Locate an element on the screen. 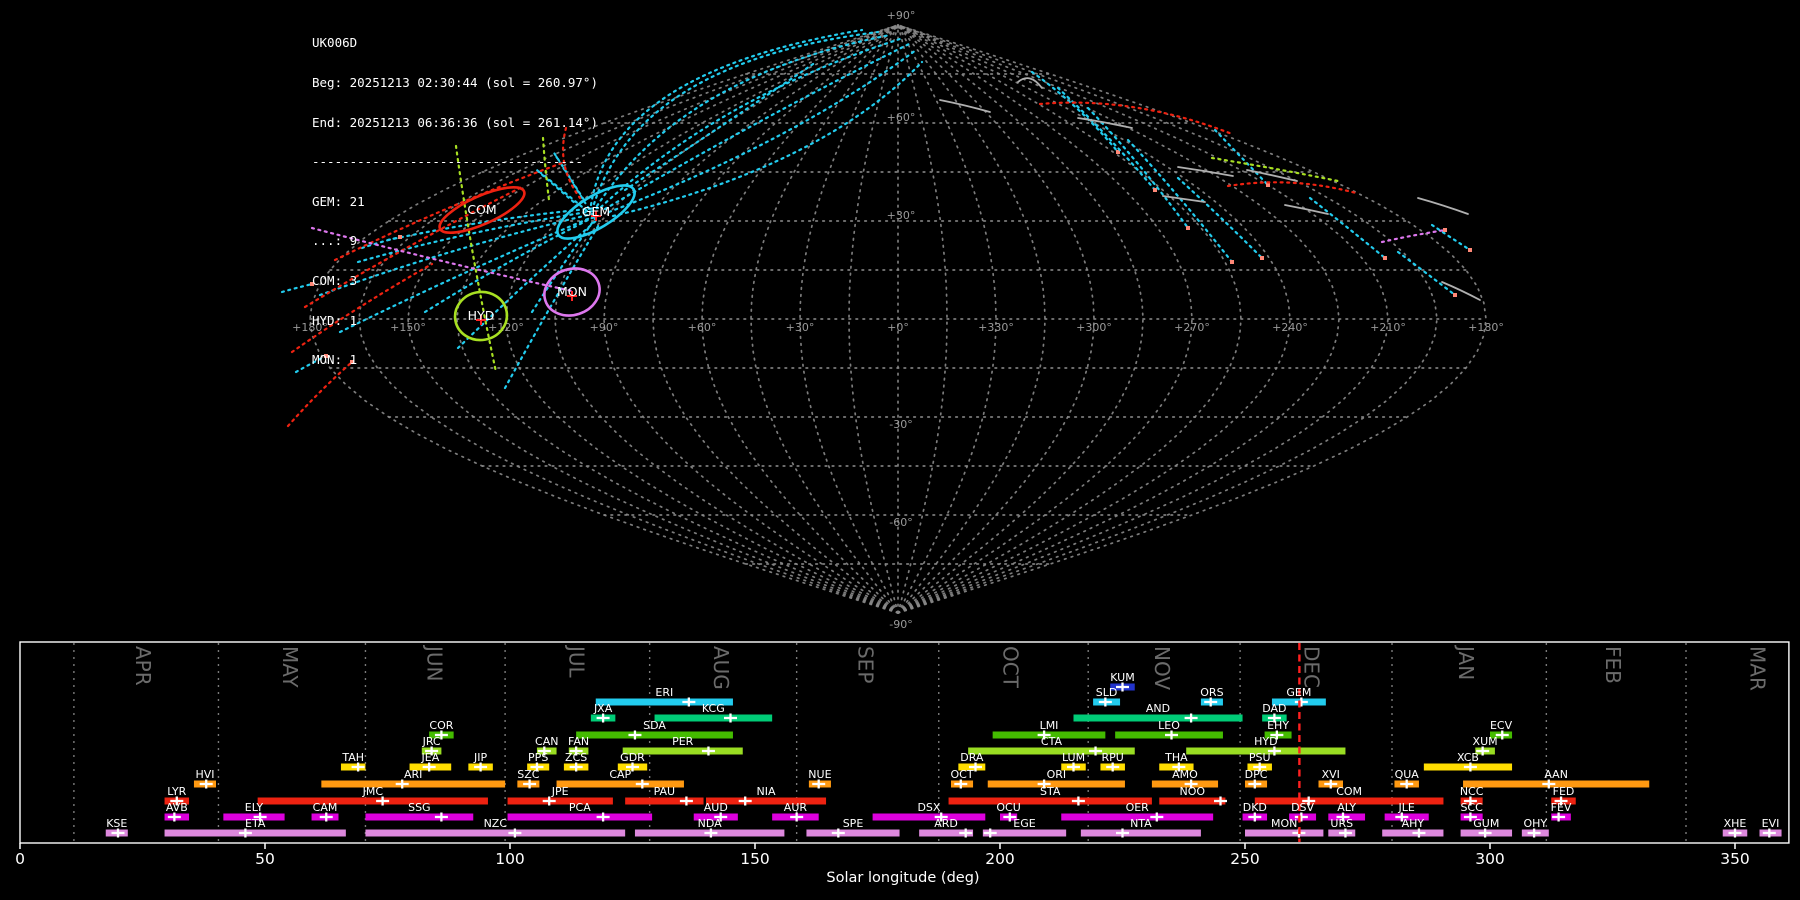 The width and height of the screenshot is (1800, 900). shower-label-HVI: HVI is located at coordinates (204, 774).